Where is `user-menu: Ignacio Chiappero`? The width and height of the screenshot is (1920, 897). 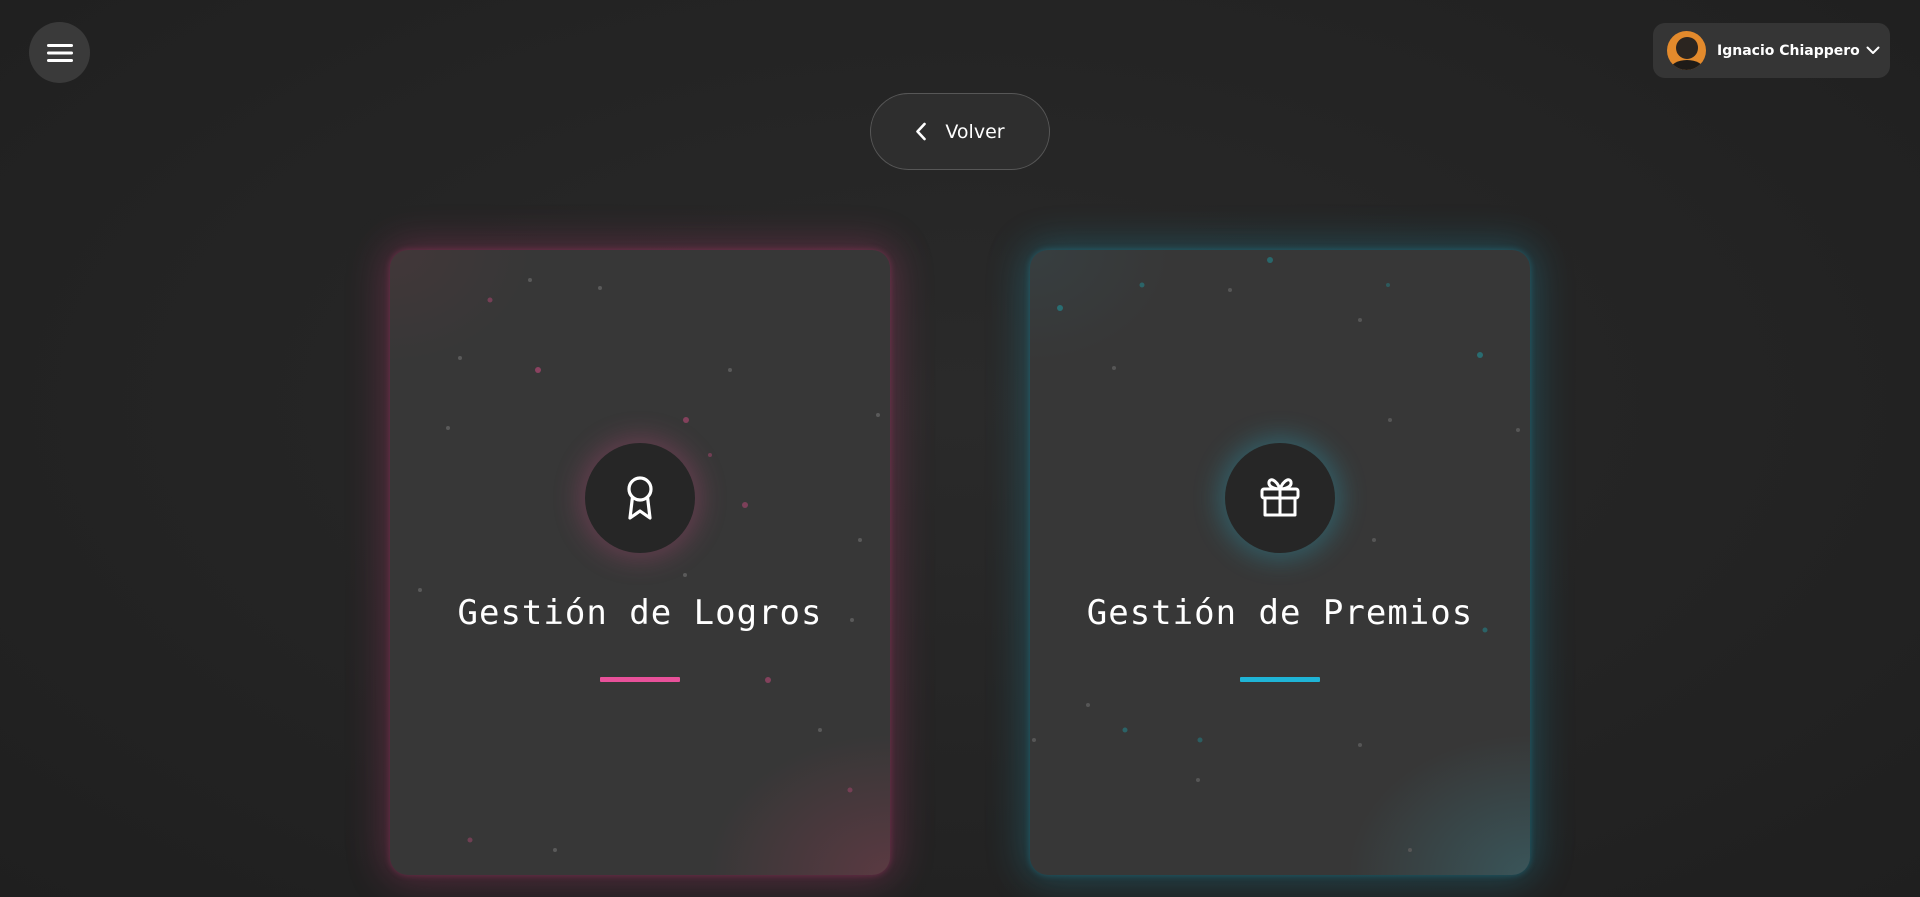
user-menu: Ignacio Chiappero is located at coordinates (1771, 50).